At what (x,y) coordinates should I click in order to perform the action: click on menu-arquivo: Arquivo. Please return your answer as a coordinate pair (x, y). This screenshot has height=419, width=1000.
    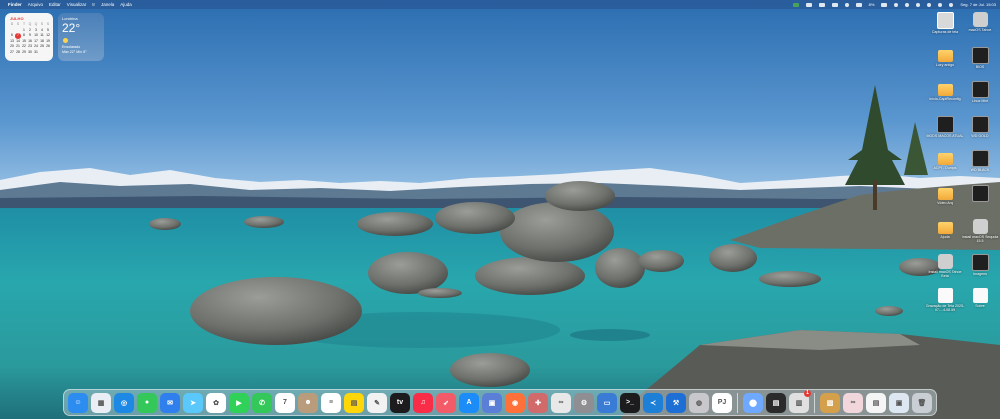
    Looking at the image, I should click on (35, 4).